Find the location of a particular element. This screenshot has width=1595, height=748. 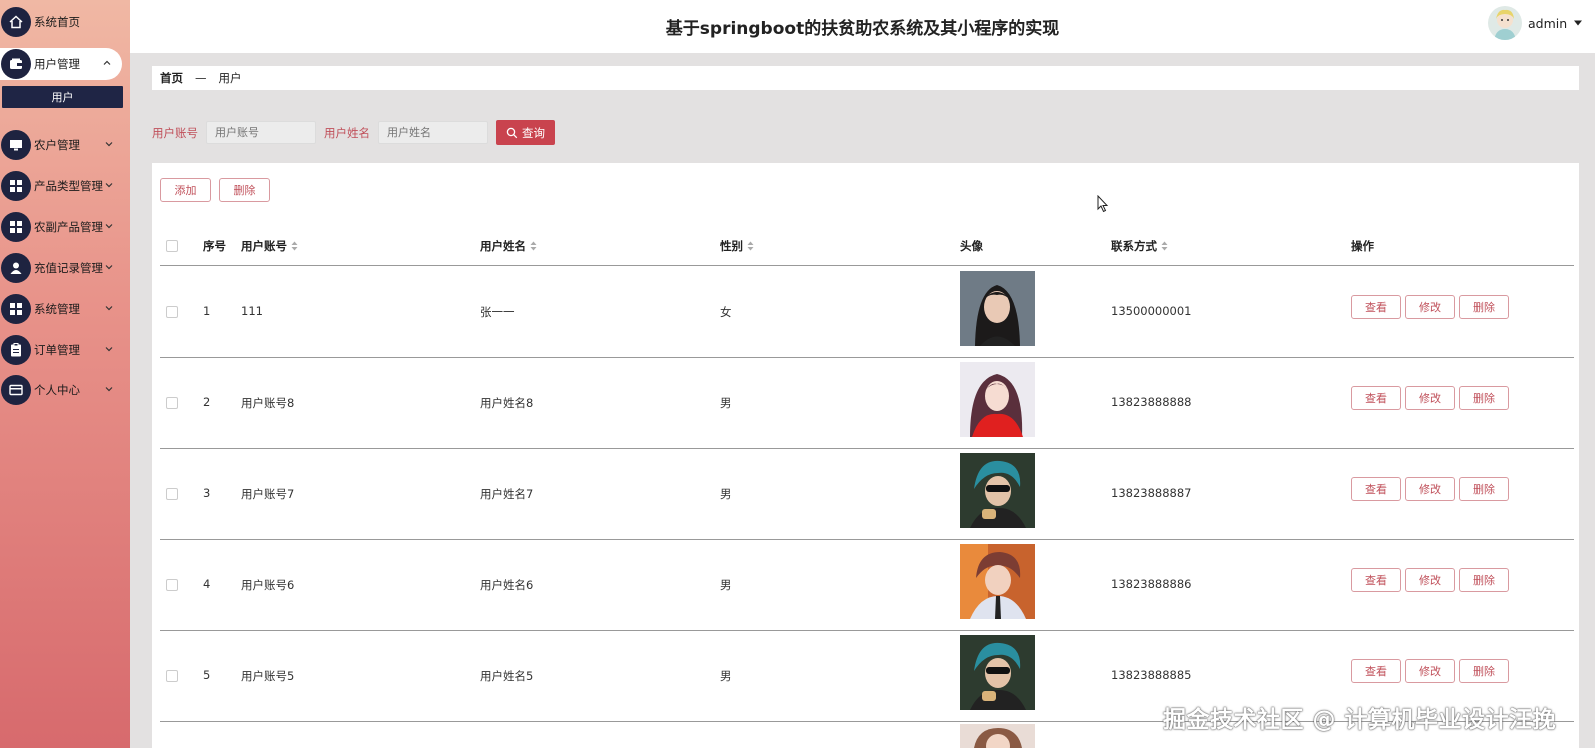

query-button: 查询 is located at coordinates (525, 132).